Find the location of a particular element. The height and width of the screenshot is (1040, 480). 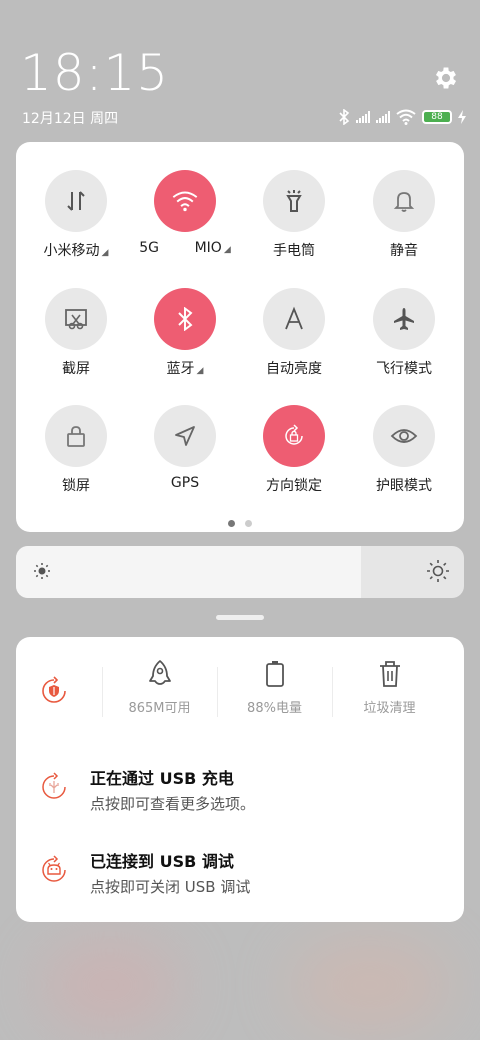

notification-title: 已连接到 USB 调试 is located at coordinates (162, 861).